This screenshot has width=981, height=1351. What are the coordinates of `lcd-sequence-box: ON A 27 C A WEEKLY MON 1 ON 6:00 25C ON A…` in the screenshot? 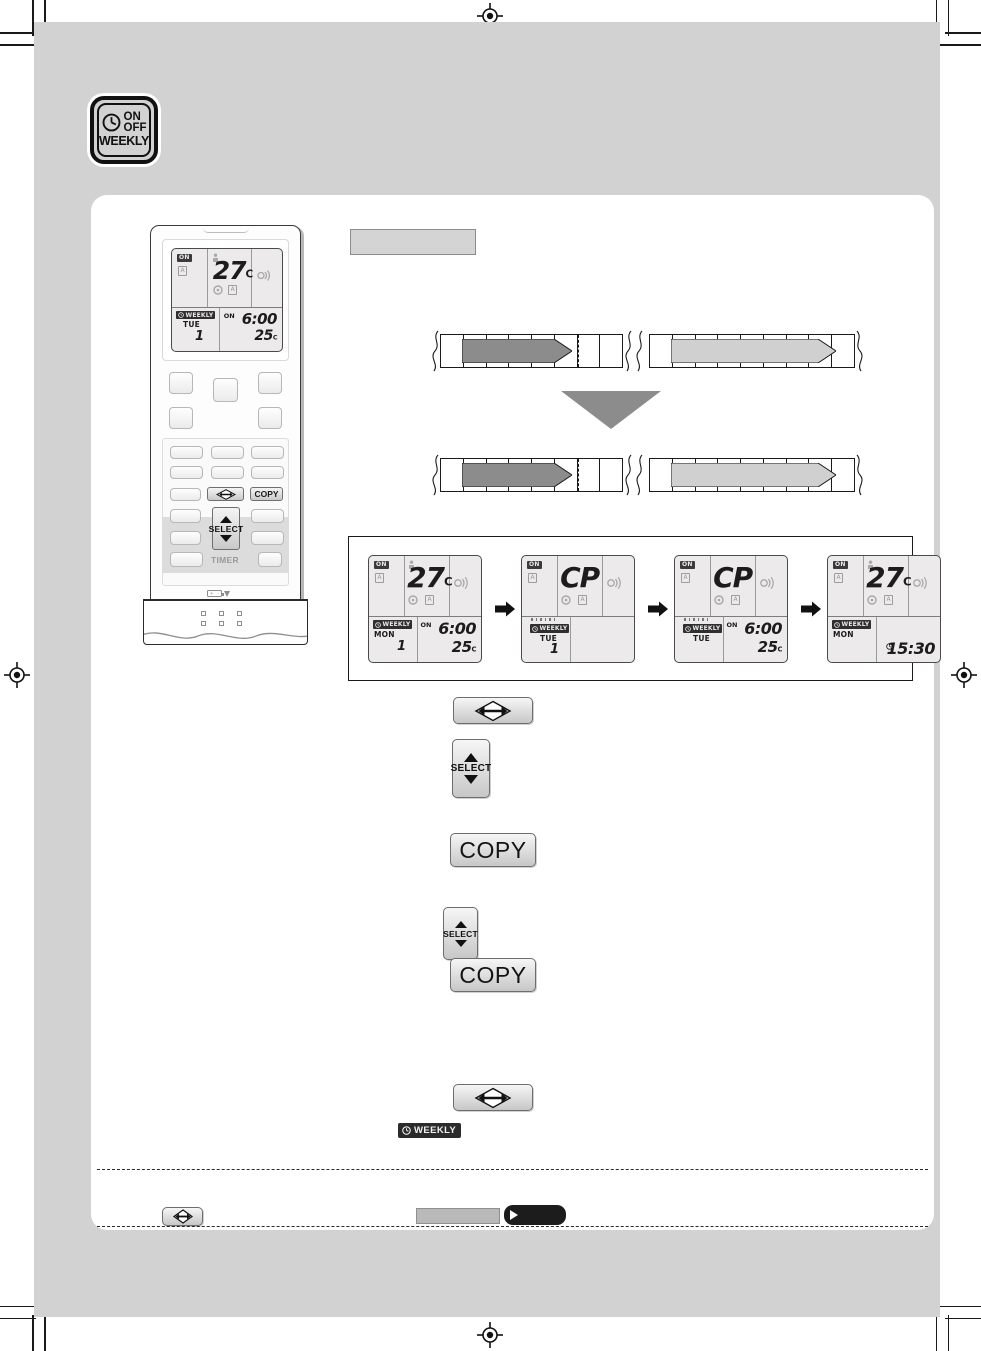 It's located at (644, 608).